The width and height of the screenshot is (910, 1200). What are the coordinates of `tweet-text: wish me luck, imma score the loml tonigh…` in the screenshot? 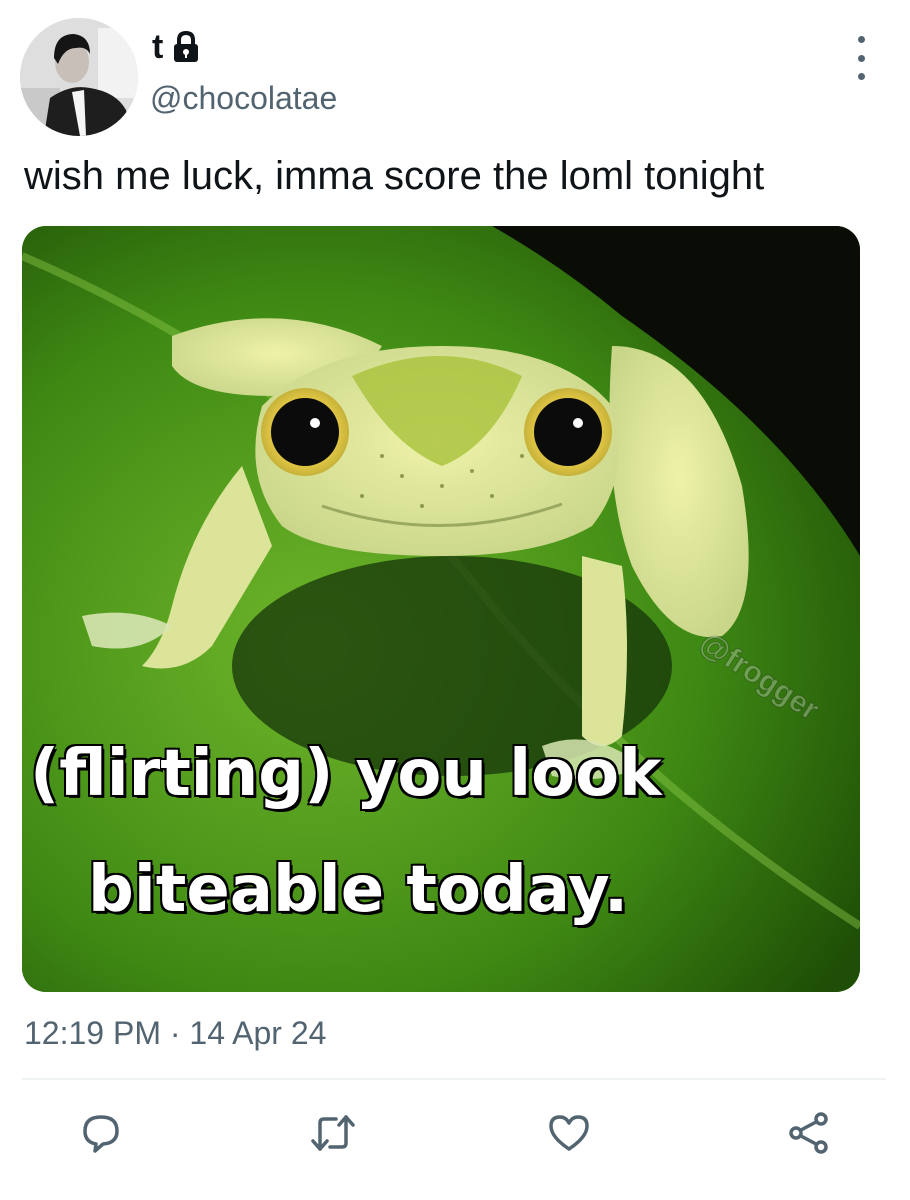 It's located at (394, 176).